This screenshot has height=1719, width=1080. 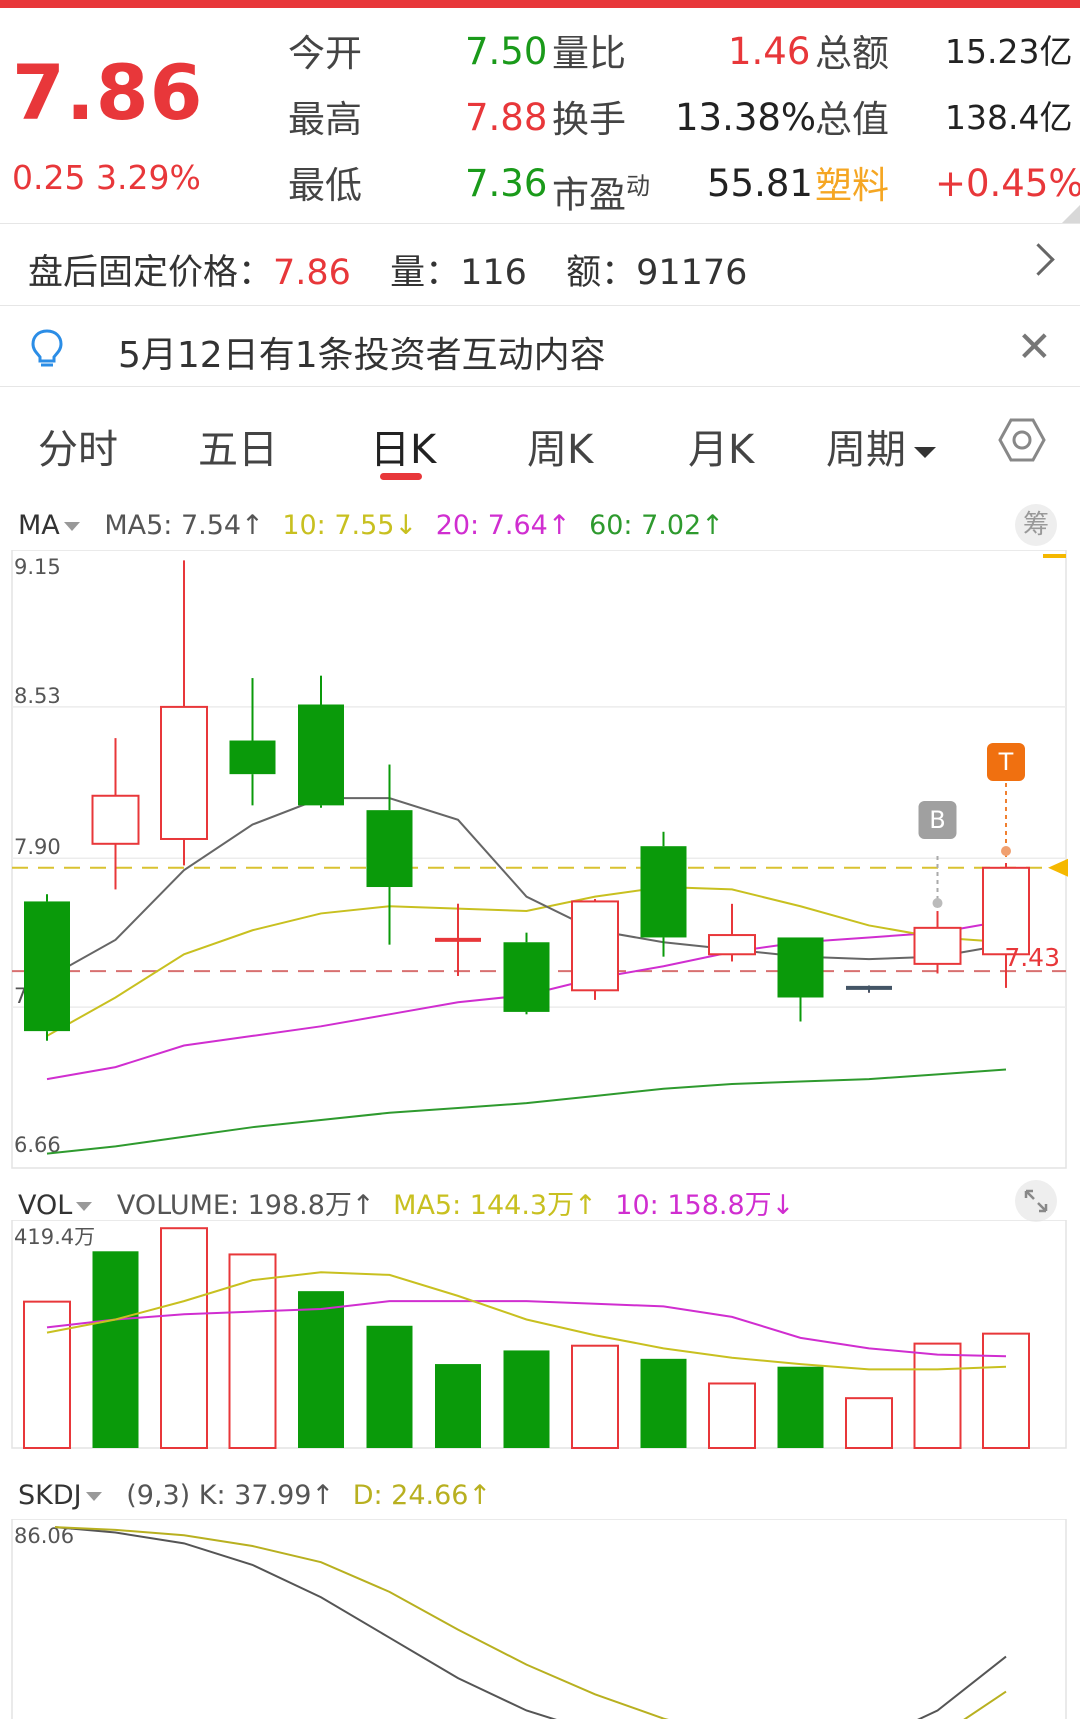 I want to click on vol-ma10-value: 10: 158.8万↓, so click(x=705, y=1205).